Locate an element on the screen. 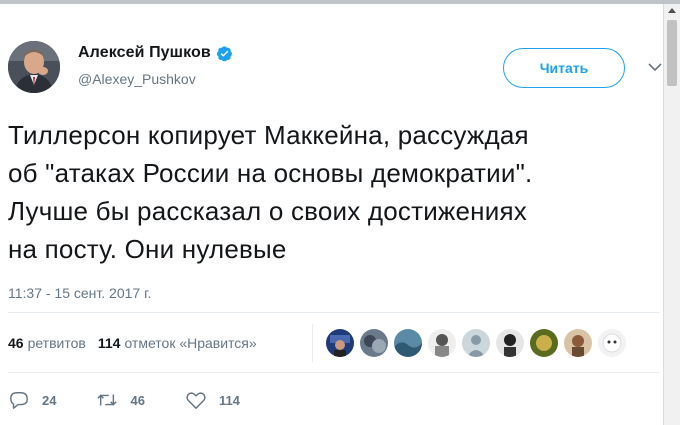  reply-action: 24 is located at coordinates (32, 400).